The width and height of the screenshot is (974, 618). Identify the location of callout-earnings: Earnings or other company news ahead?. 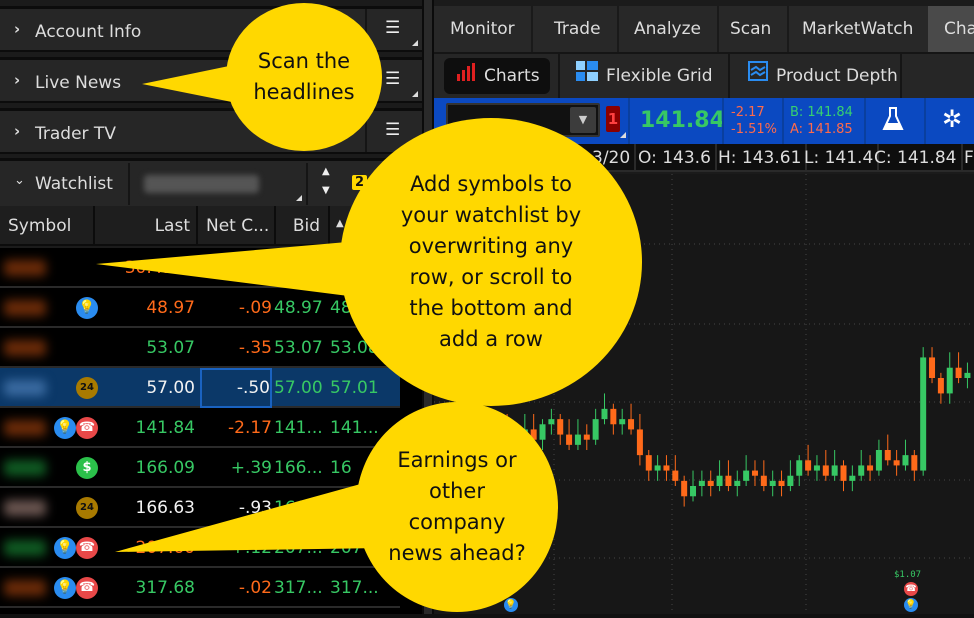
(457, 507).